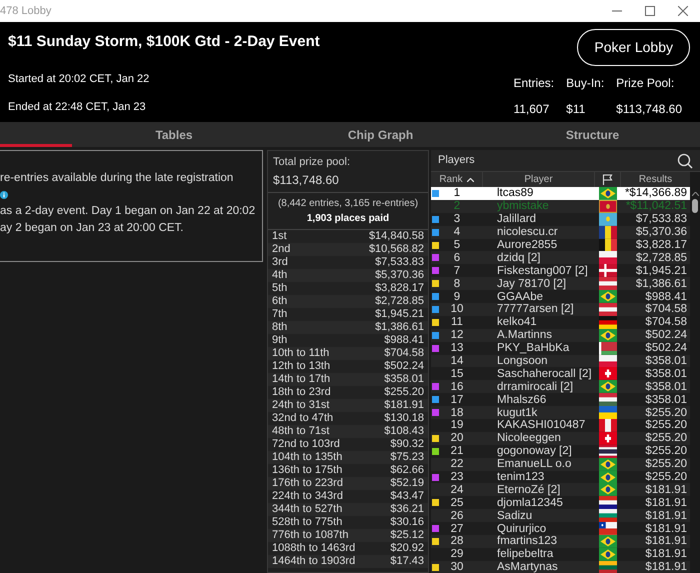 The width and height of the screenshot is (700, 573). What do you see at coordinates (661, 219) in the screenshot?
I see `result-amount: $7,533.83` at bounding box center [661, 219].